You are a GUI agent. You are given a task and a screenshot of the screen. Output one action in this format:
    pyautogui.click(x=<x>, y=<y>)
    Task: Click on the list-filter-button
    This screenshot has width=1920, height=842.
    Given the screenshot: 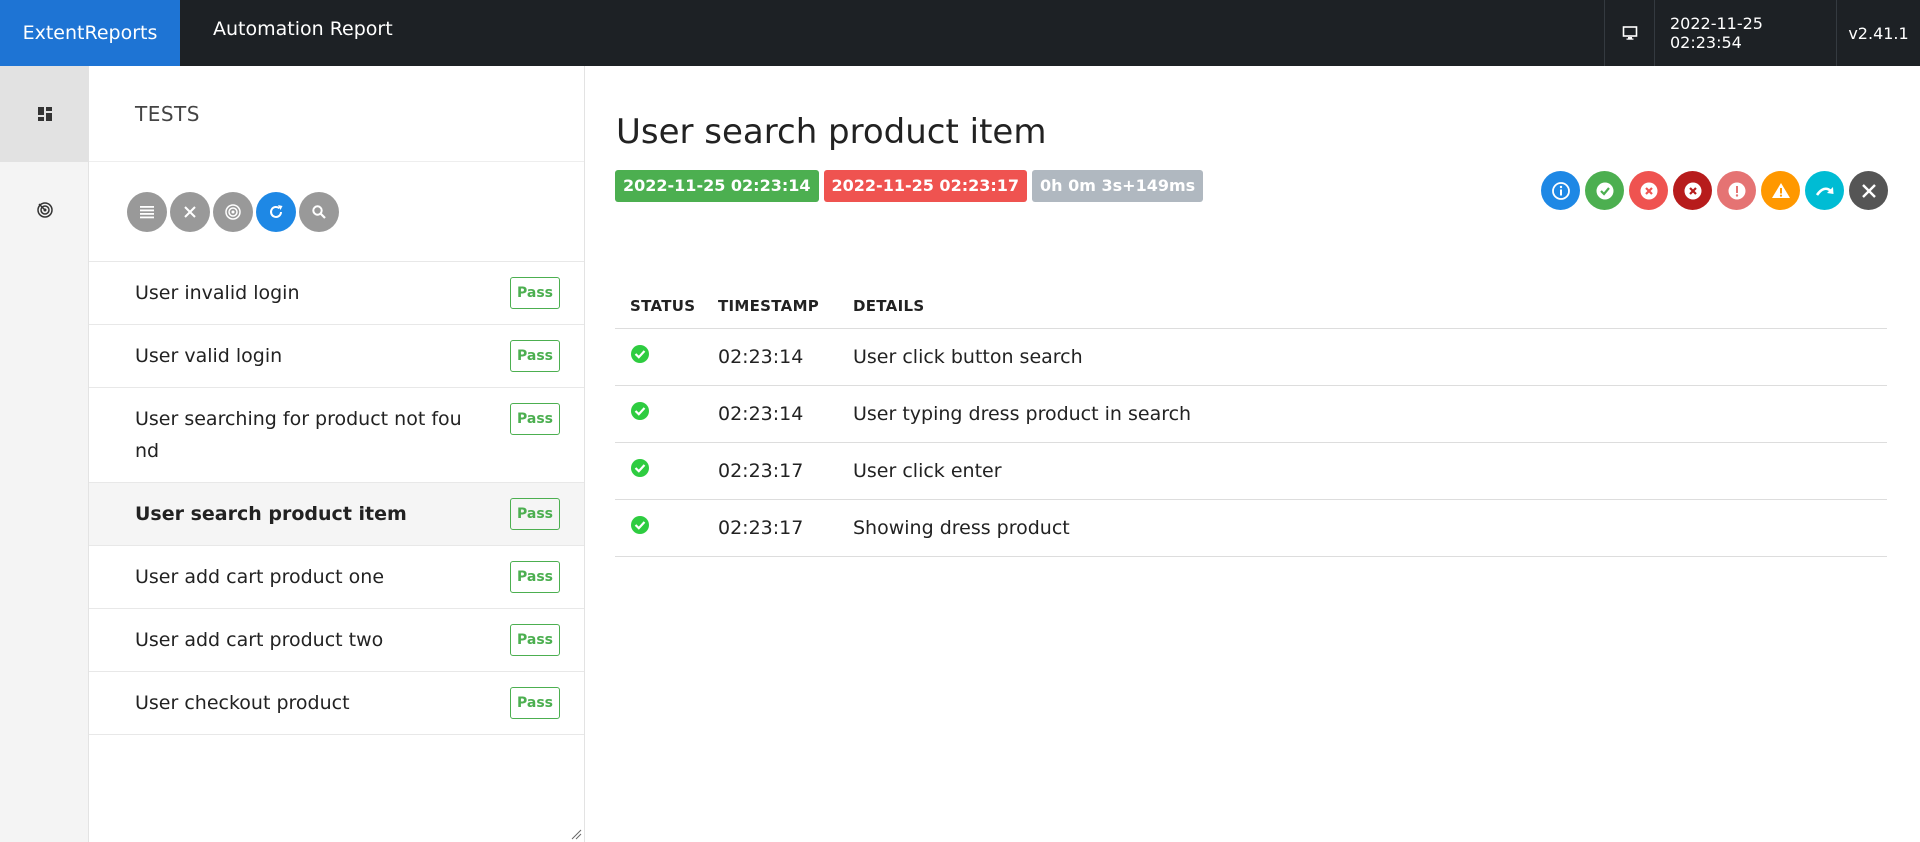 What is the action you would take?
    pyautogui.click(x=147, y=211)
    